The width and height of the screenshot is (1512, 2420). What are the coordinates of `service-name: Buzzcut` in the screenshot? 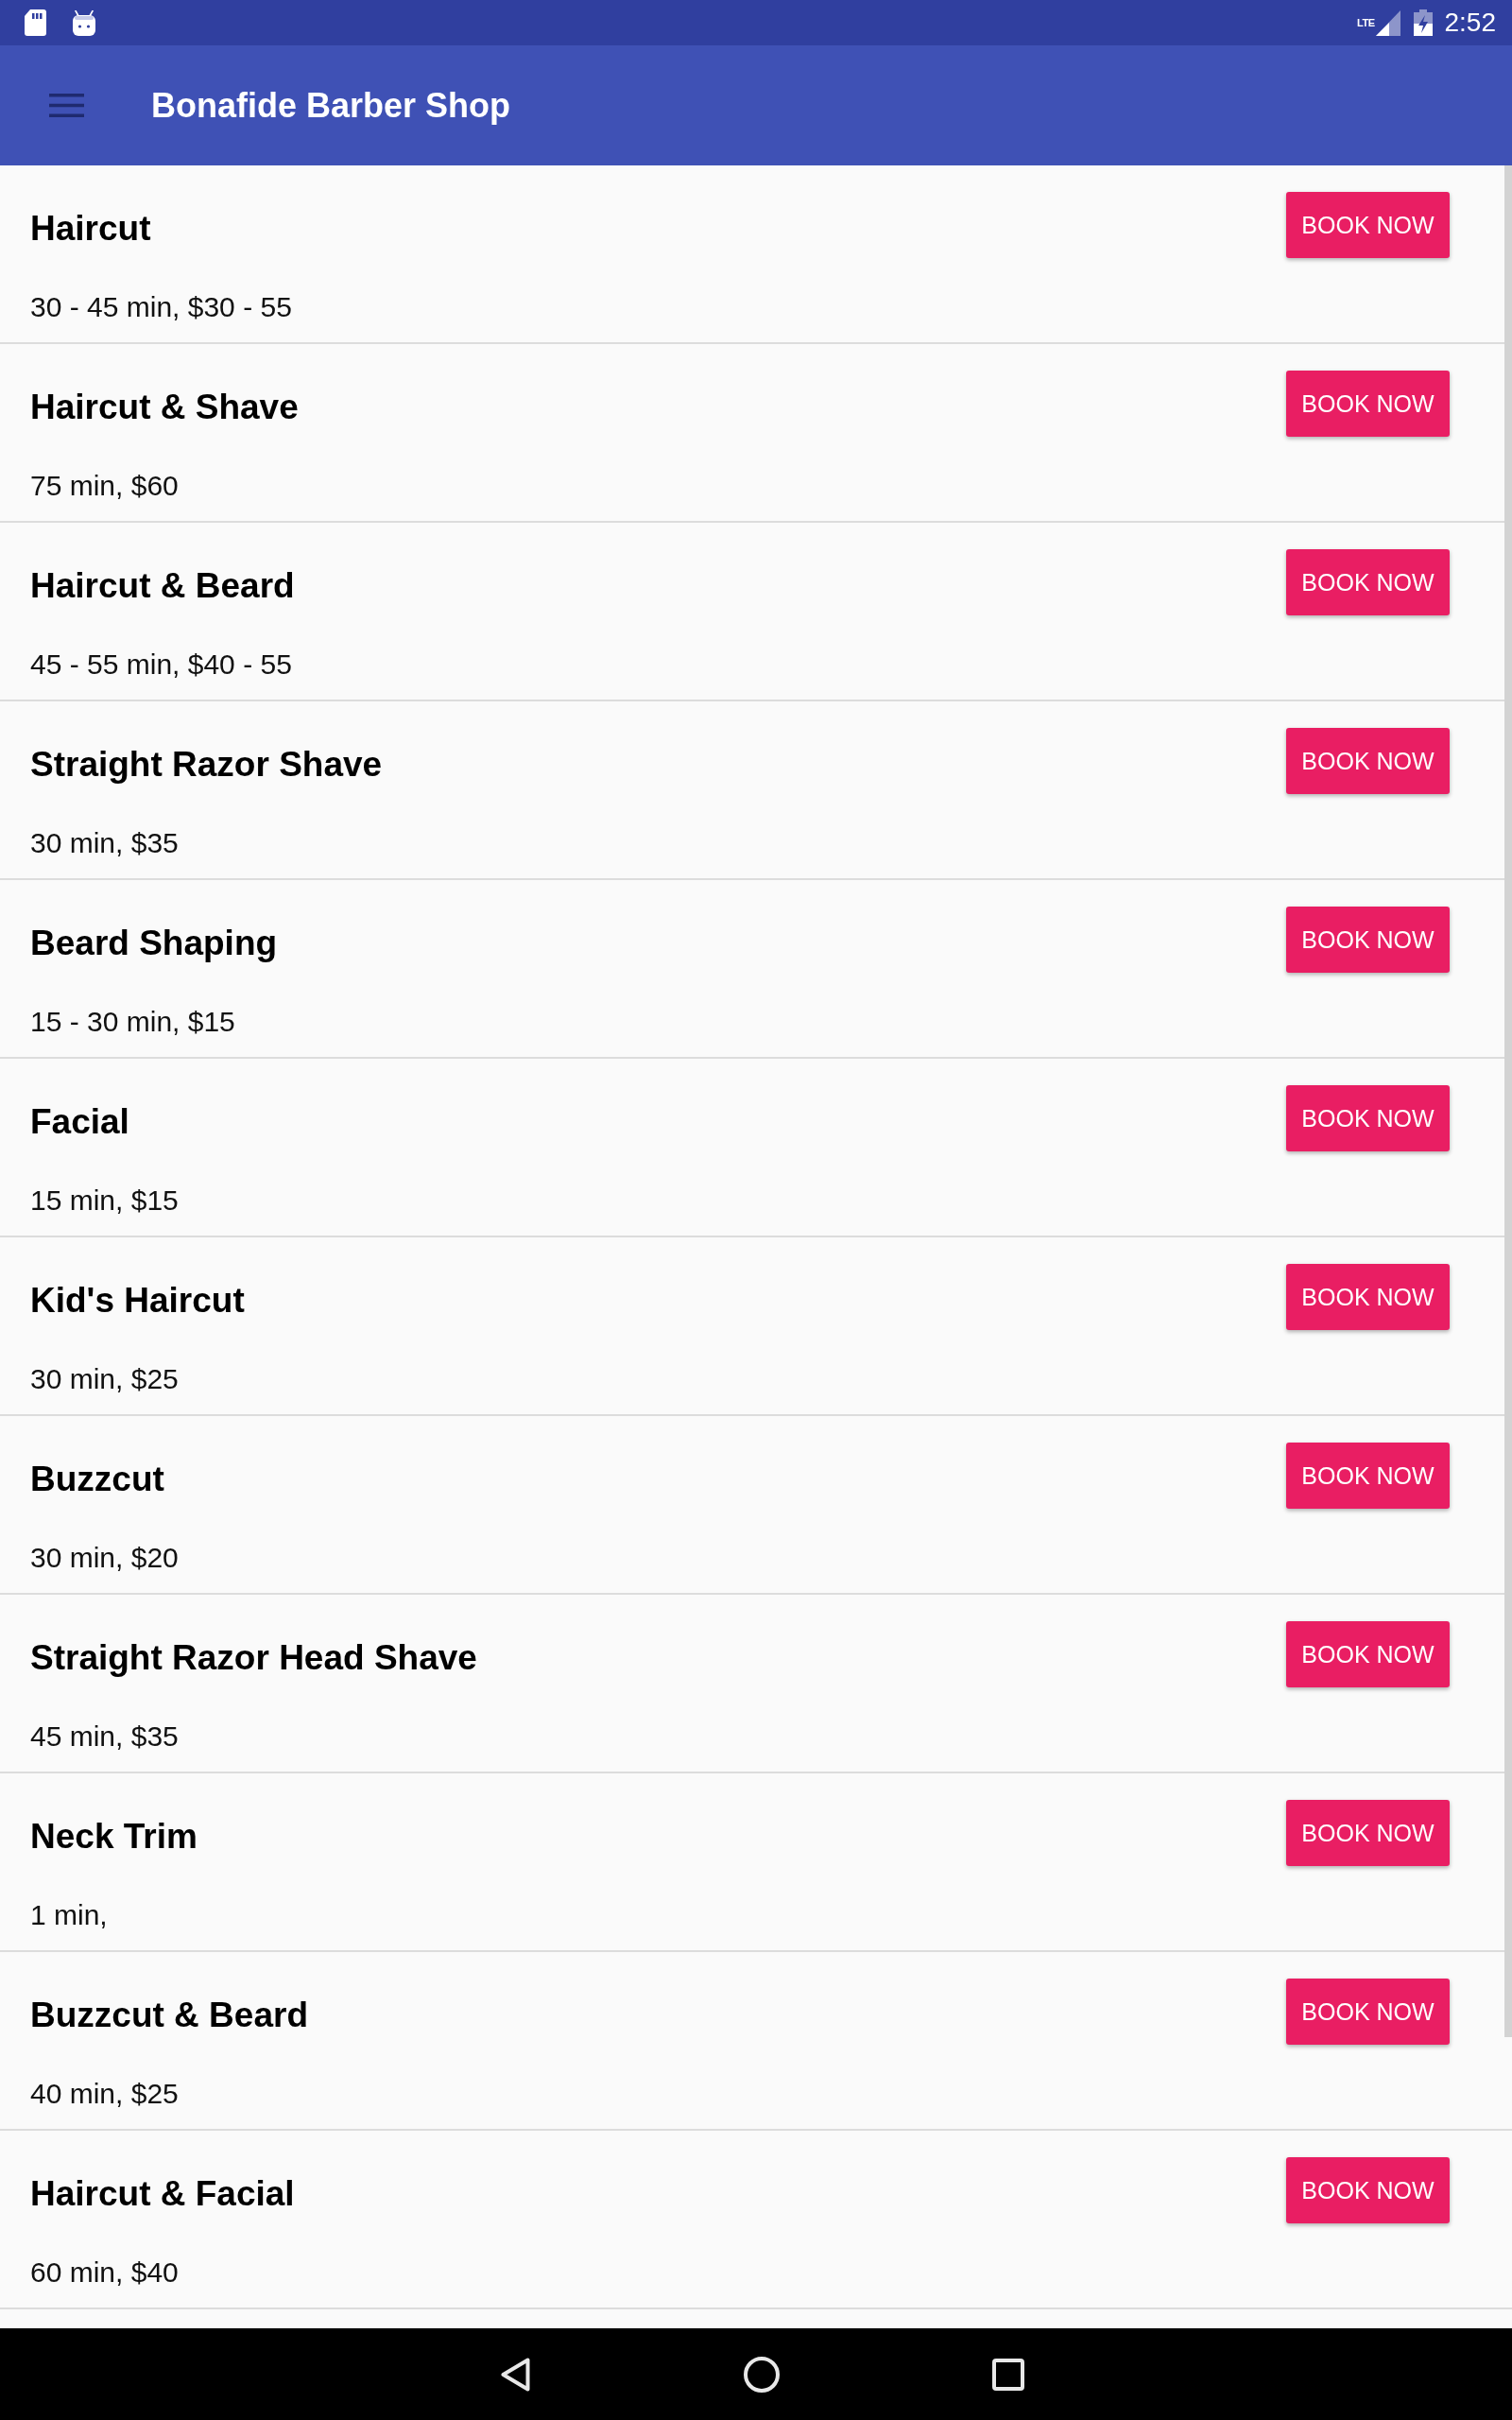 It's located at (97, 1480).